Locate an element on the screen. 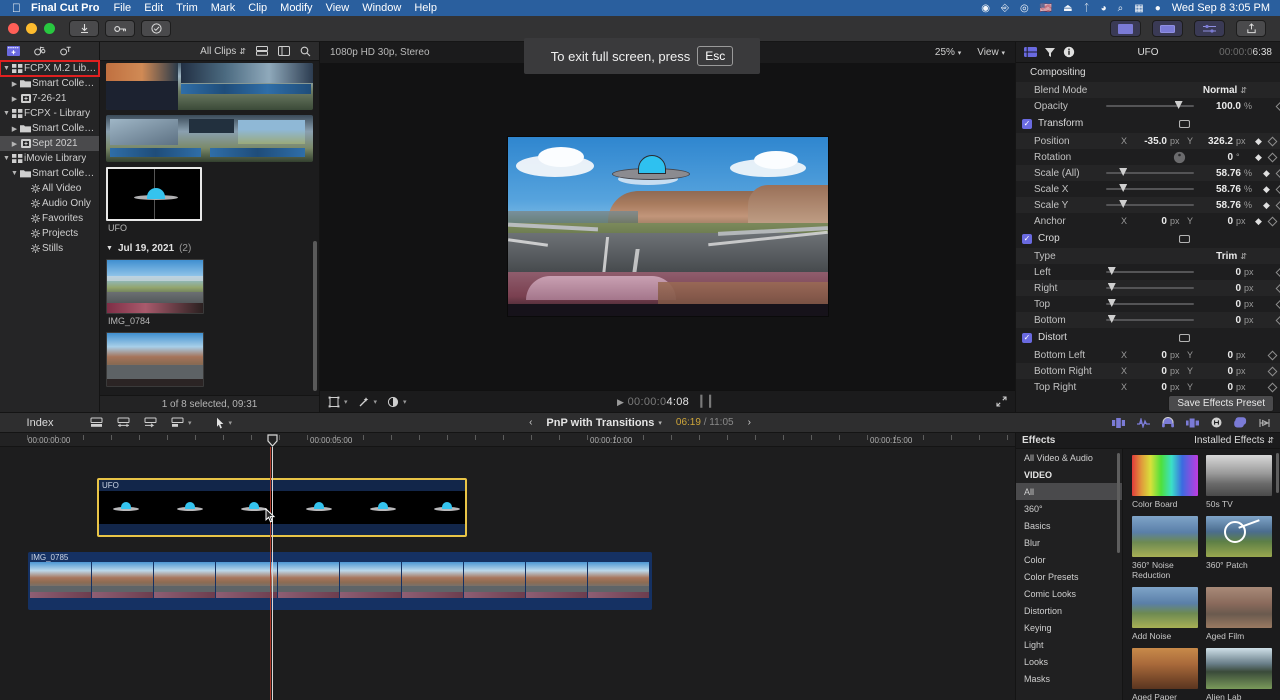 This screenshot has height=700, width=1280. inspector-row-bottom-right: Bottom Right X 0 px Y 0 px is located at coordinates (1148, 371).